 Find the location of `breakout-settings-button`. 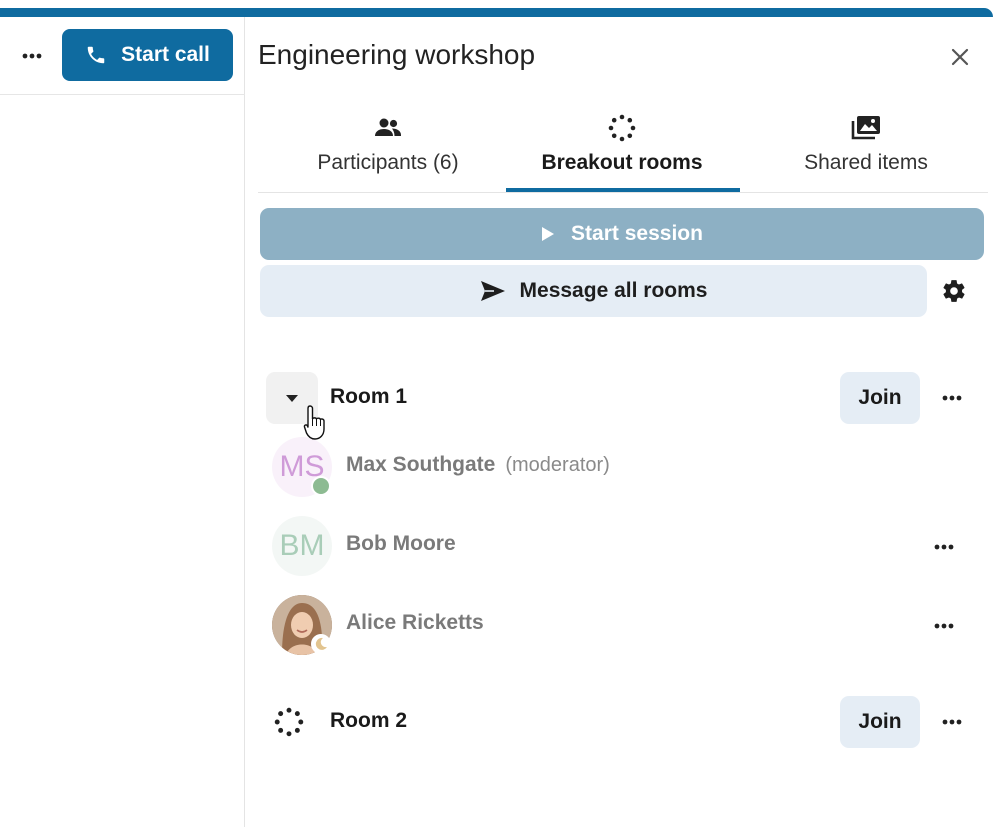

breakout-settings-button is located at coordinates (954, 291).